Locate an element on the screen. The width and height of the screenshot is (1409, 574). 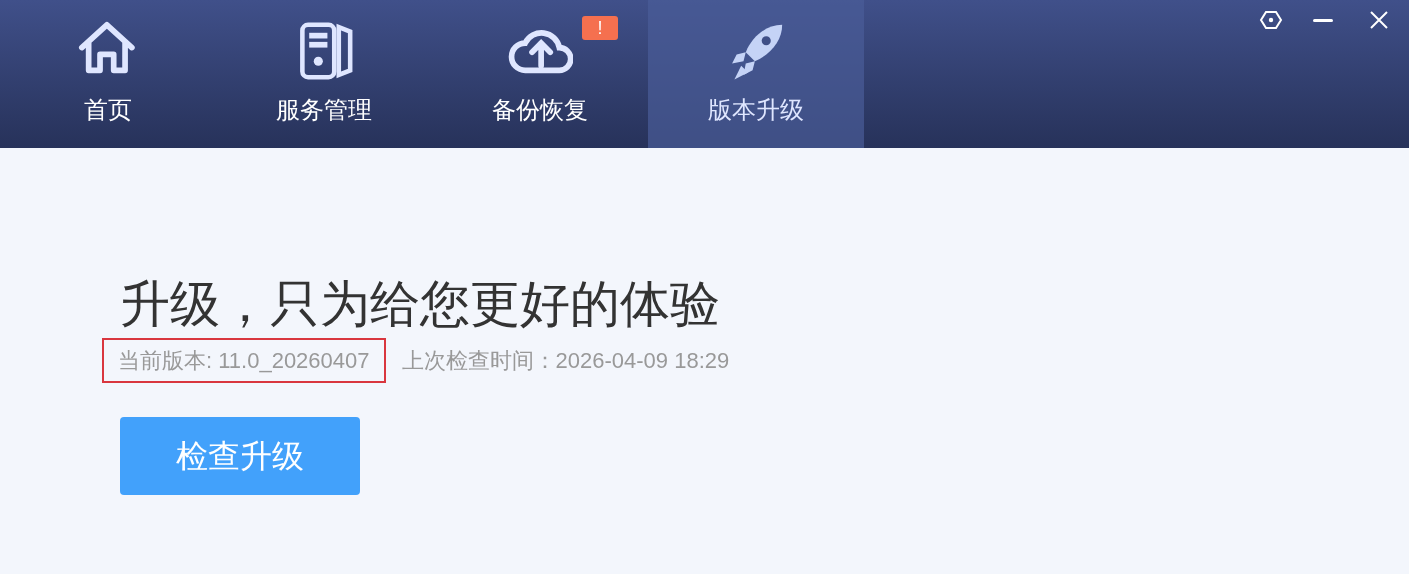
alert-badge: ! is located at coordinates (600, 28).